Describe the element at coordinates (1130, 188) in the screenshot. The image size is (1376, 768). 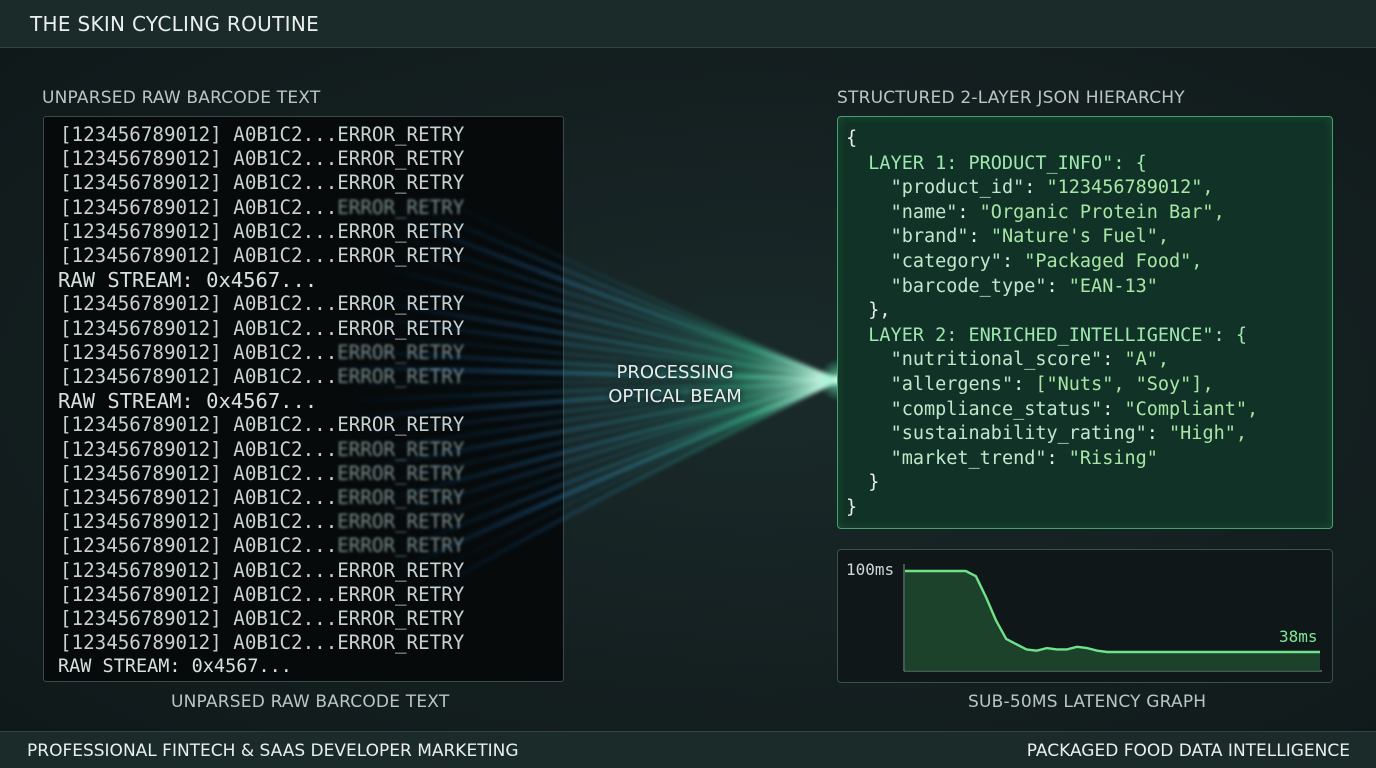
I see `json-value: "123456789012",` at that location.